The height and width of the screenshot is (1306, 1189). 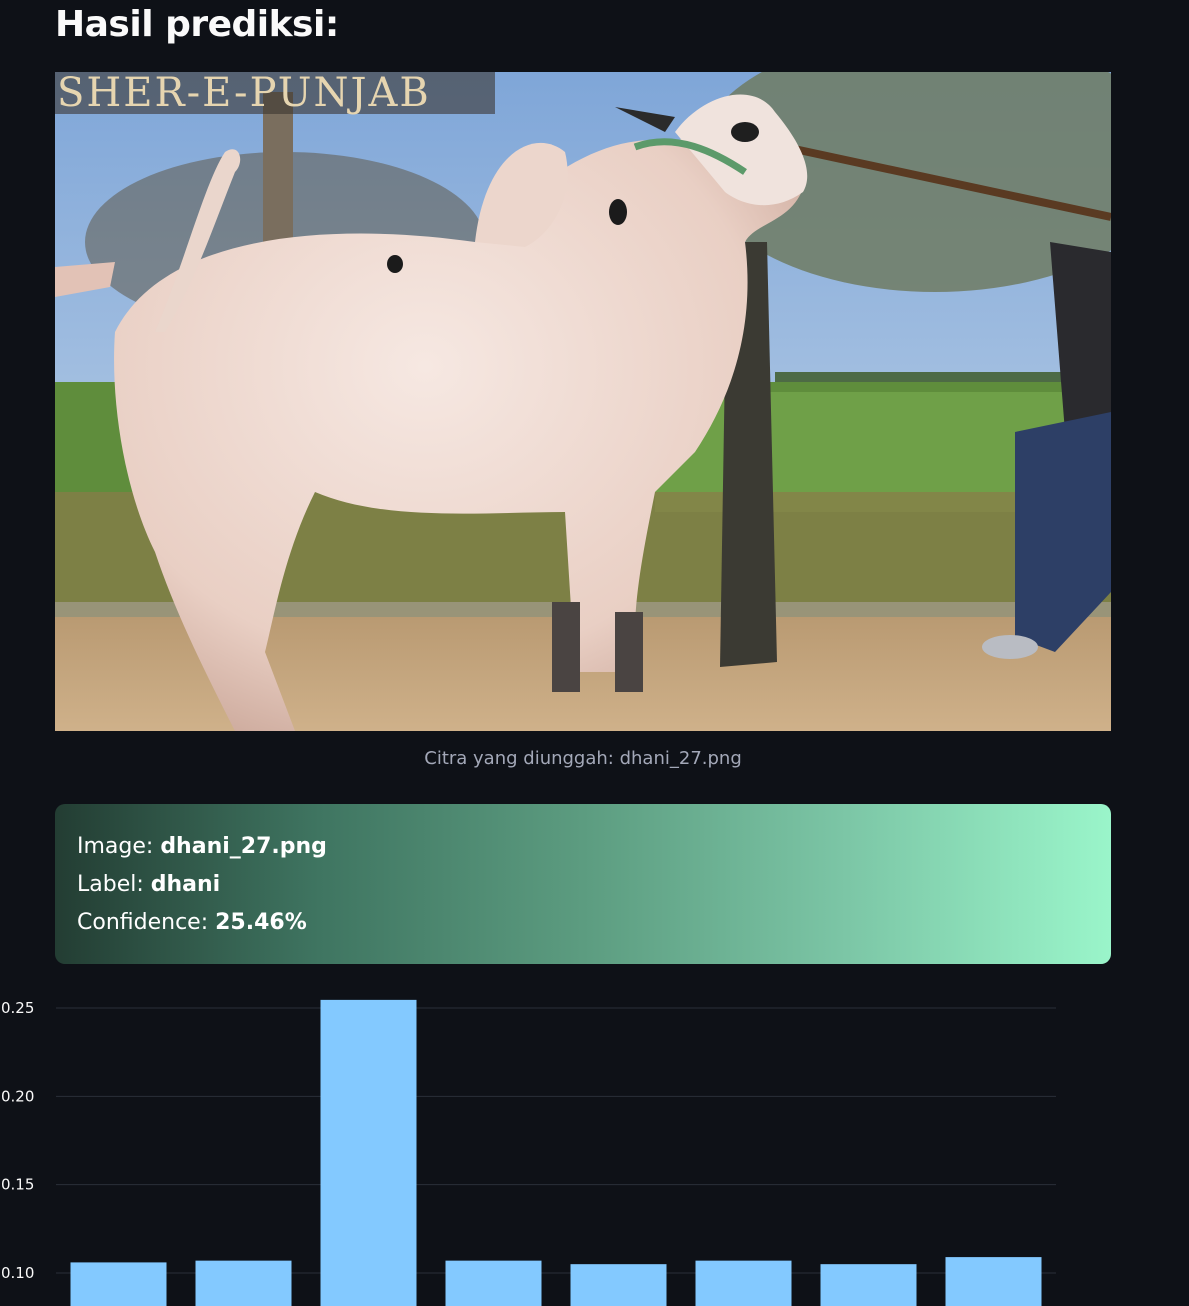 What do you see at coordinates (118, 1284) in the screenshot?
I see `bar-c1` at bounding box center [118, 1284].